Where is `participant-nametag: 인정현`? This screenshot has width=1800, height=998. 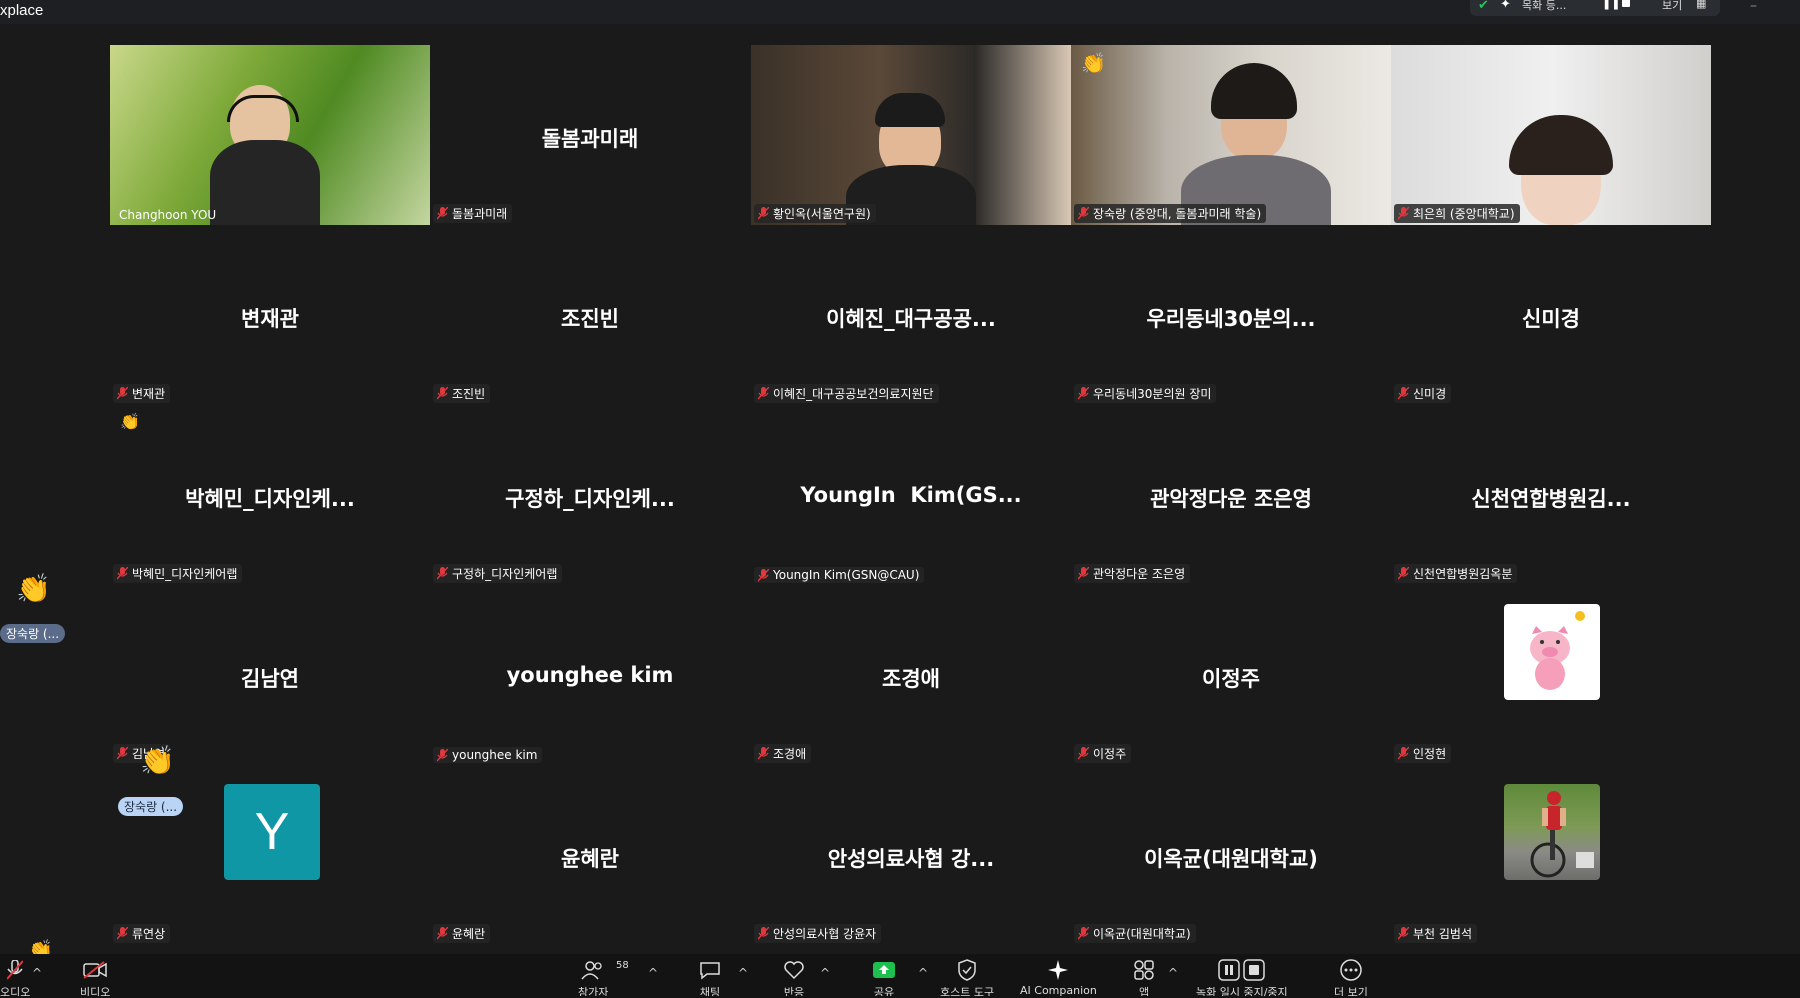
participant-nametag: 인정현 is located at coordinates (1423, 753).